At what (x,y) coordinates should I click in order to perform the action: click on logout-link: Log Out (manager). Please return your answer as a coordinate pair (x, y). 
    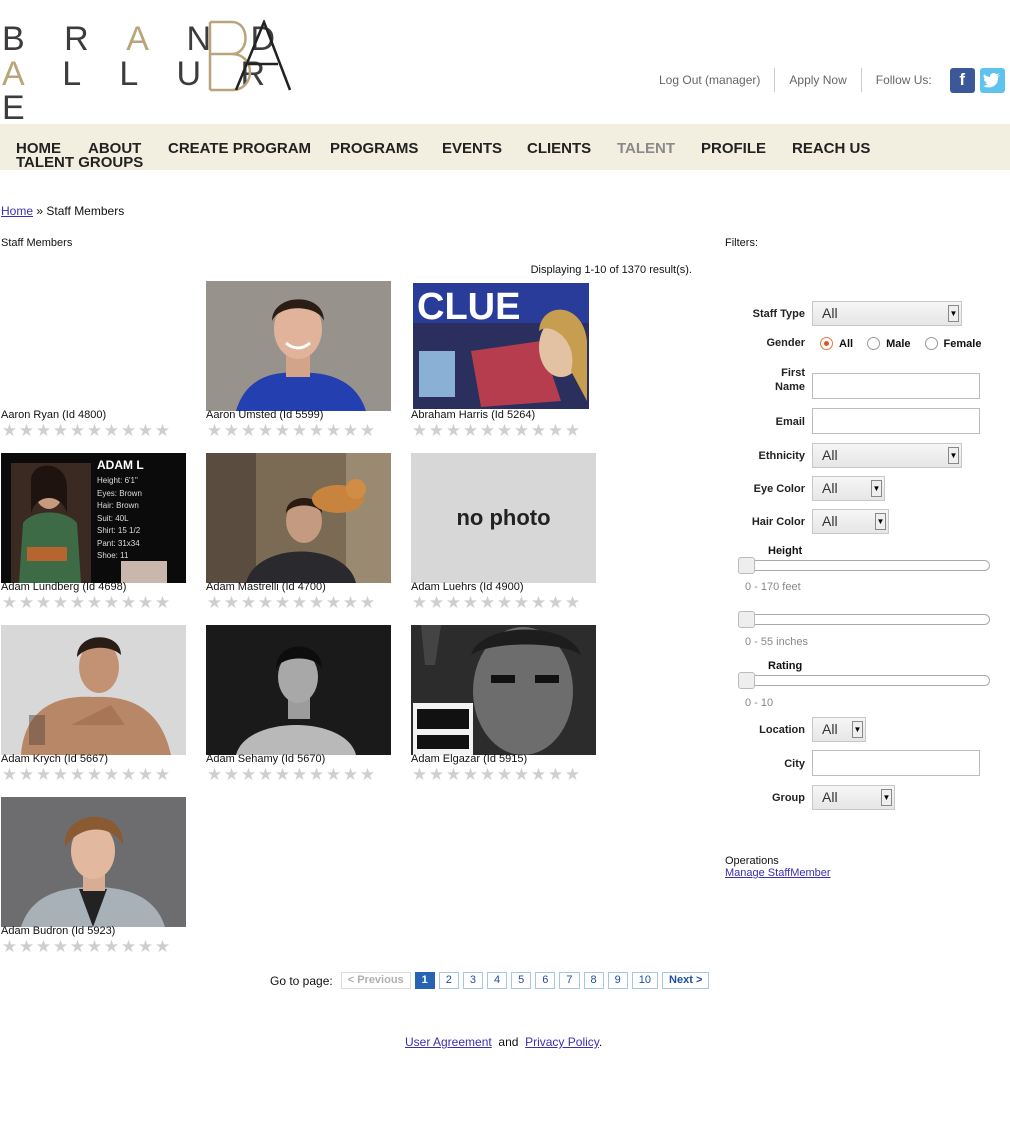
    Looking at the image, I should click on (709, 80).